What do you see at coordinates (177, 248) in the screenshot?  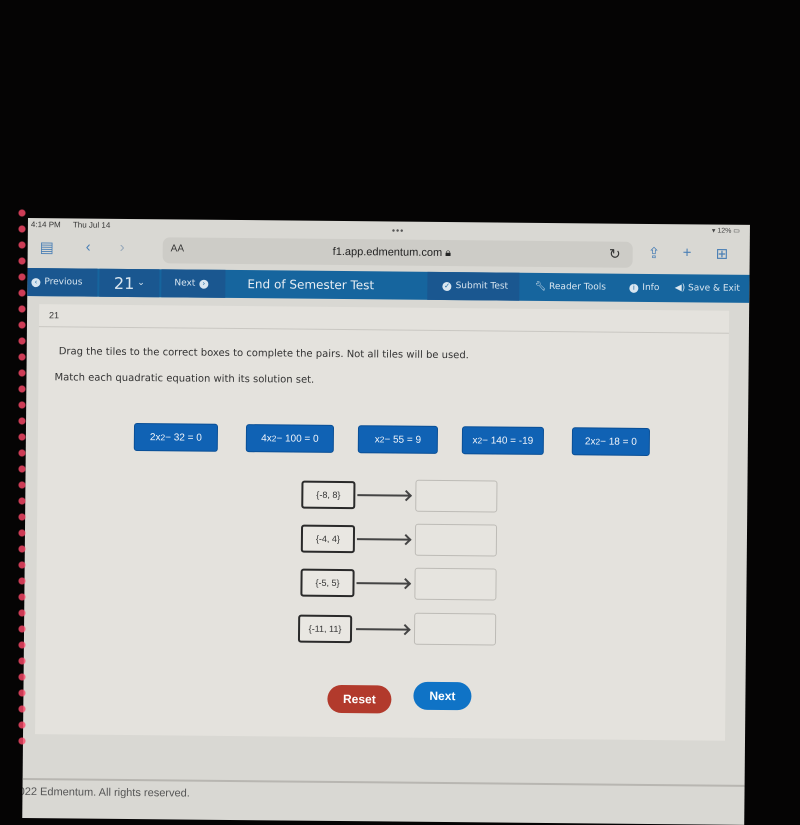 I see `text-size-button: AA` at bounding box center [177, 248].